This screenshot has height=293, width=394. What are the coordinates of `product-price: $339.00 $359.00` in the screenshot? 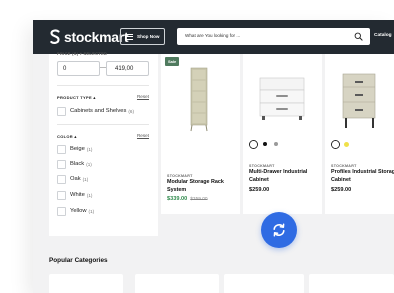 It's located at (187, 199).